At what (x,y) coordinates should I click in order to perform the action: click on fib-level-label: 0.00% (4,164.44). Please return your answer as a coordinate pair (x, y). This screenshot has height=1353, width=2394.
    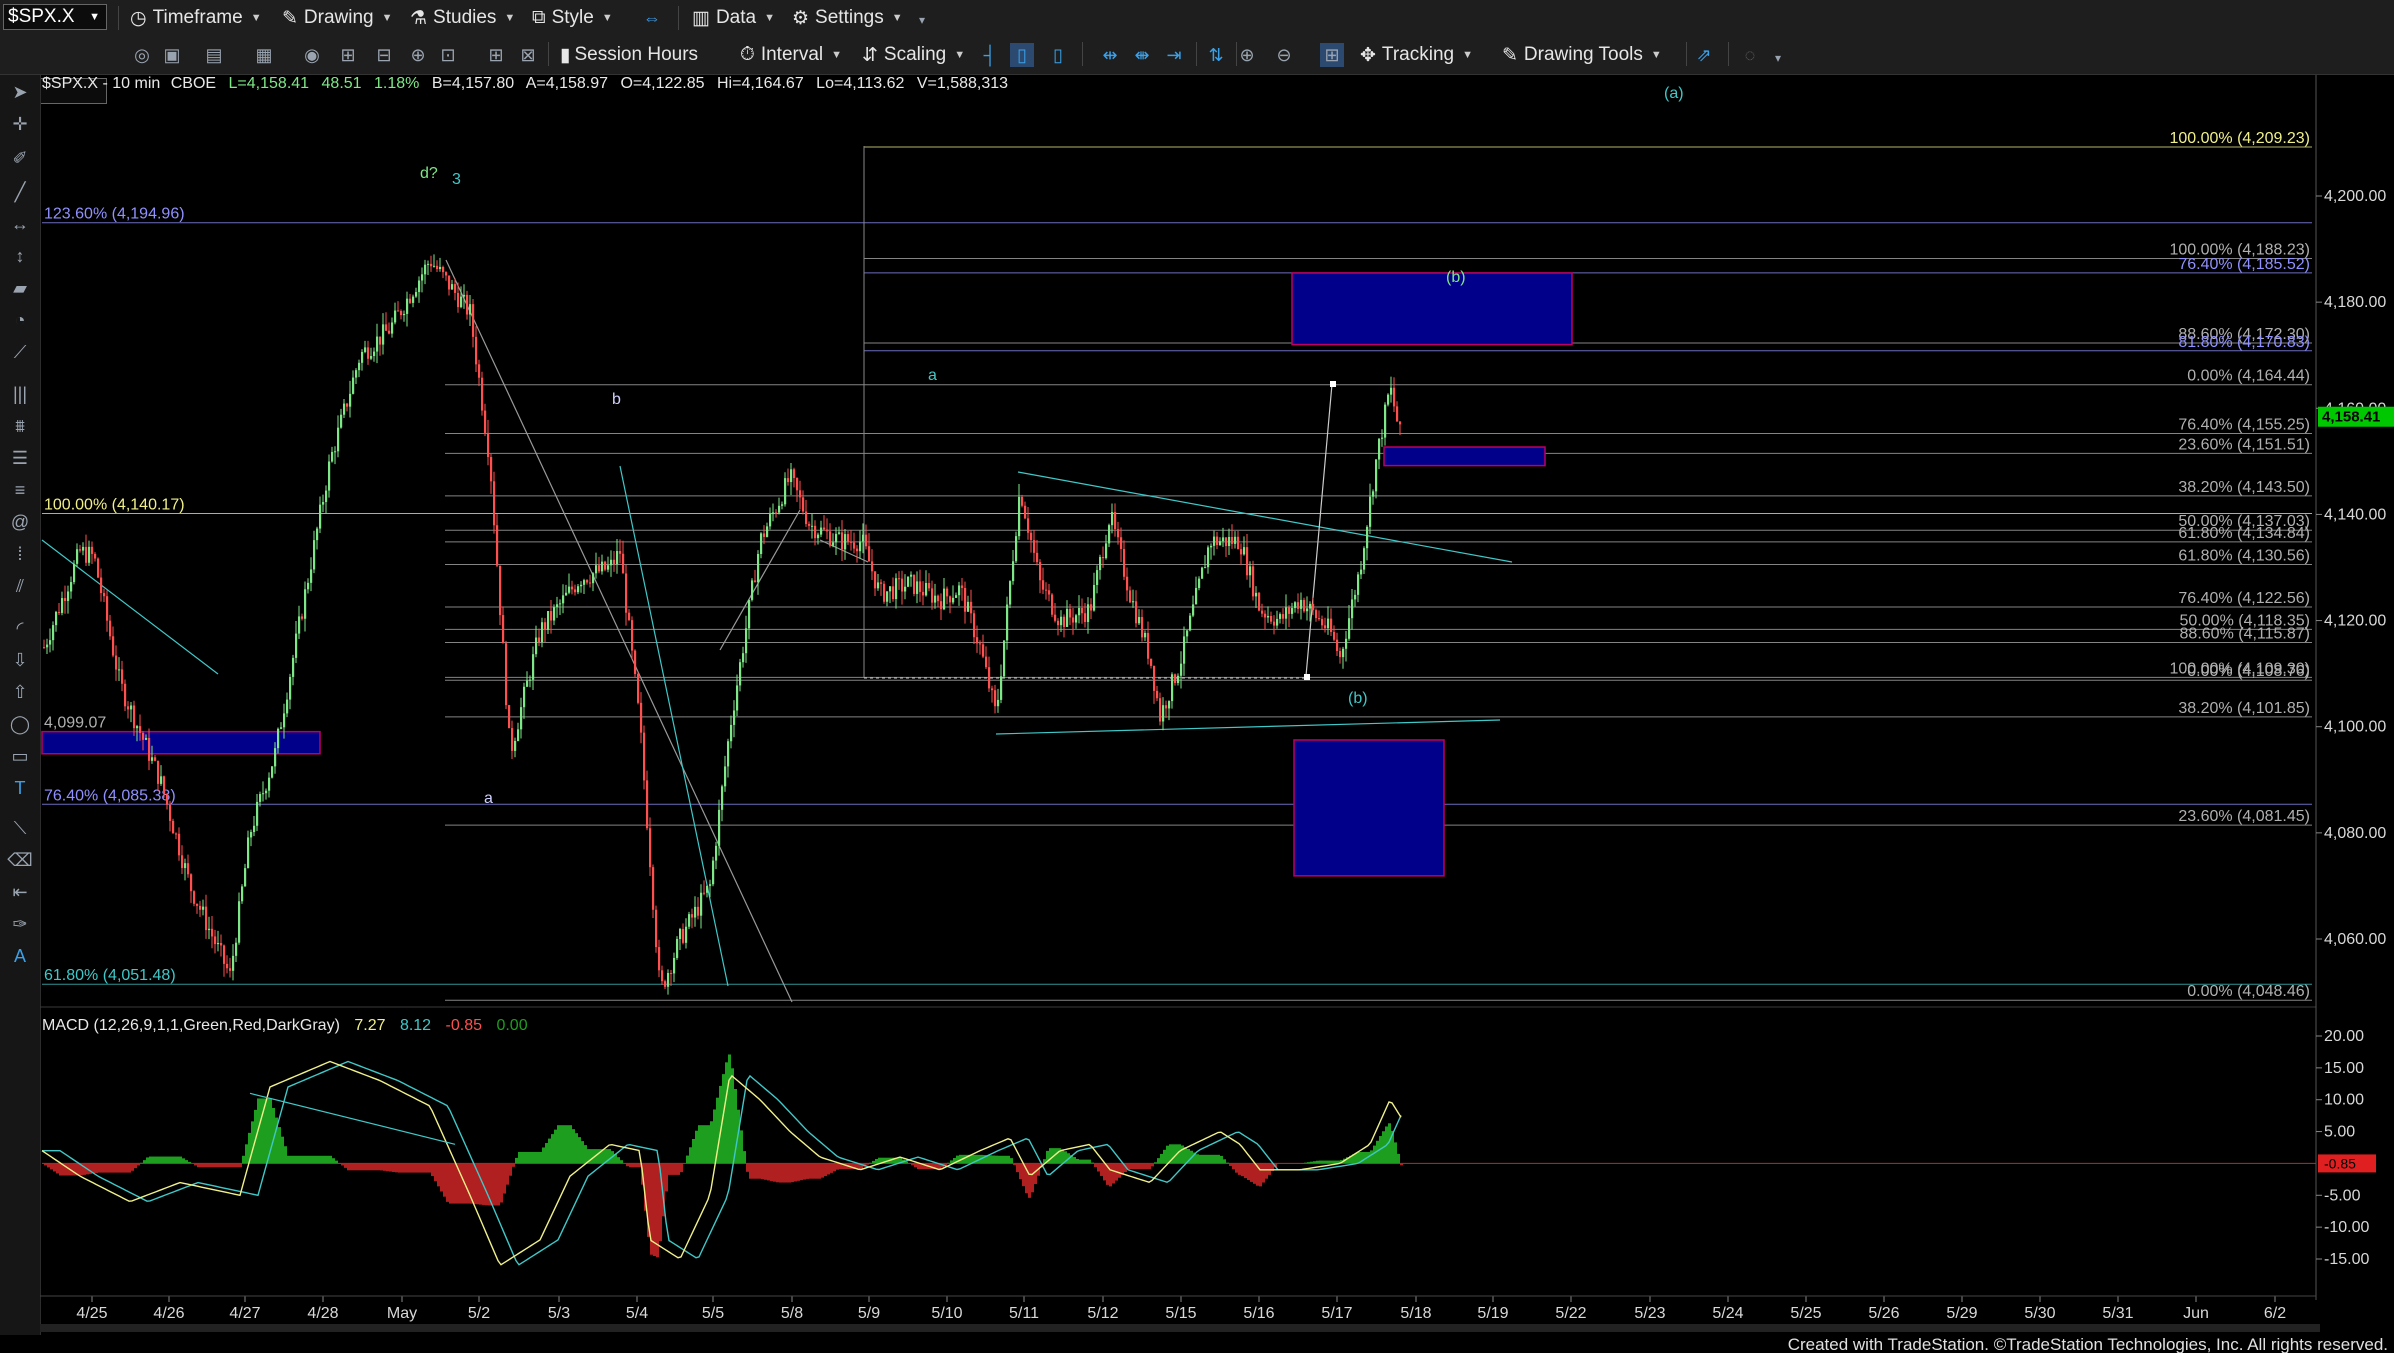
    Looking at the image, I should click on (2248, 376).